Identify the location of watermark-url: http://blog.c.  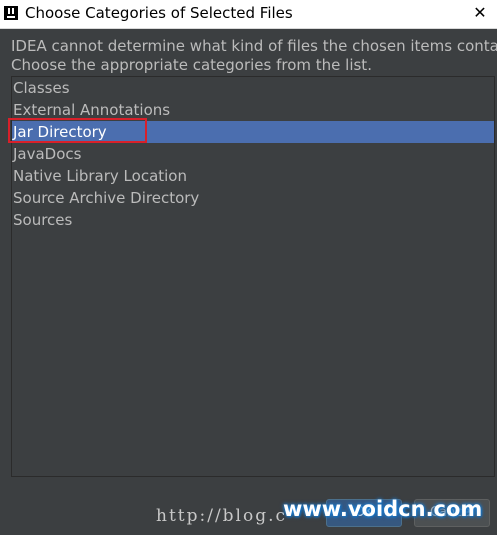
(222, 516).